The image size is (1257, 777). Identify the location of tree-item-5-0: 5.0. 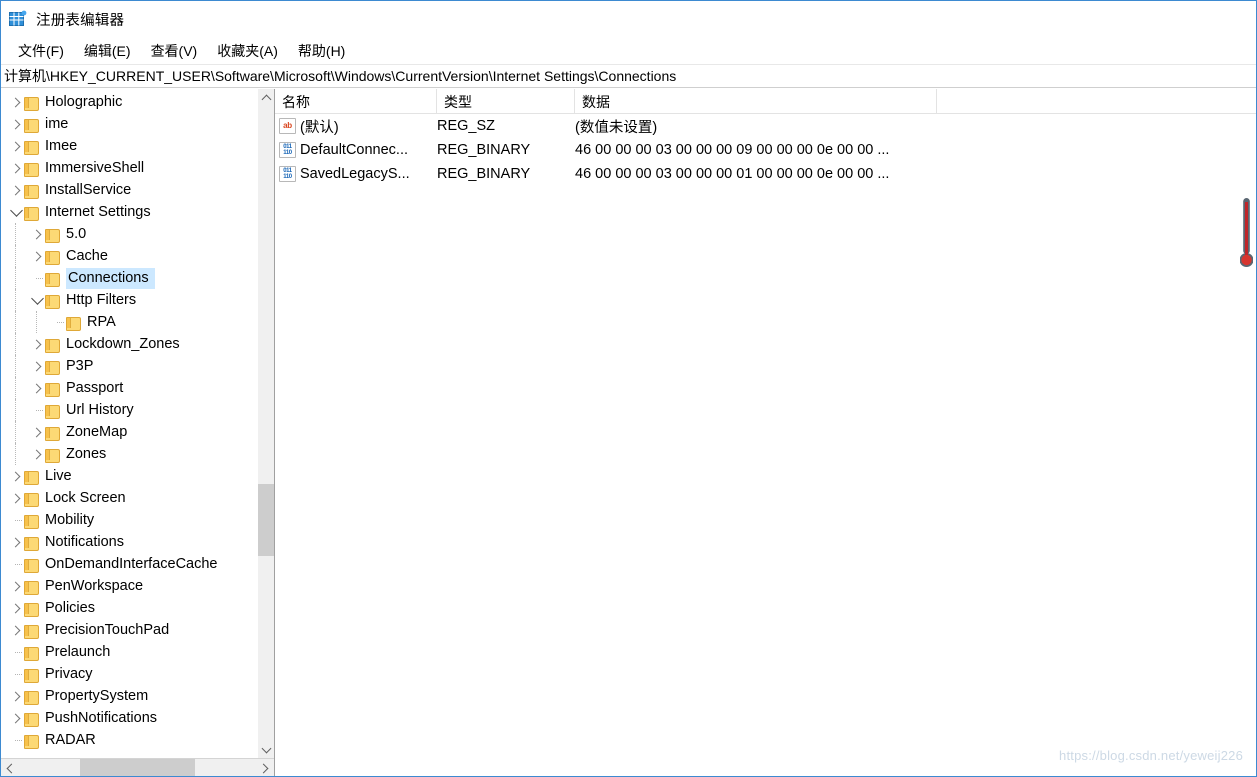
(137, 234).